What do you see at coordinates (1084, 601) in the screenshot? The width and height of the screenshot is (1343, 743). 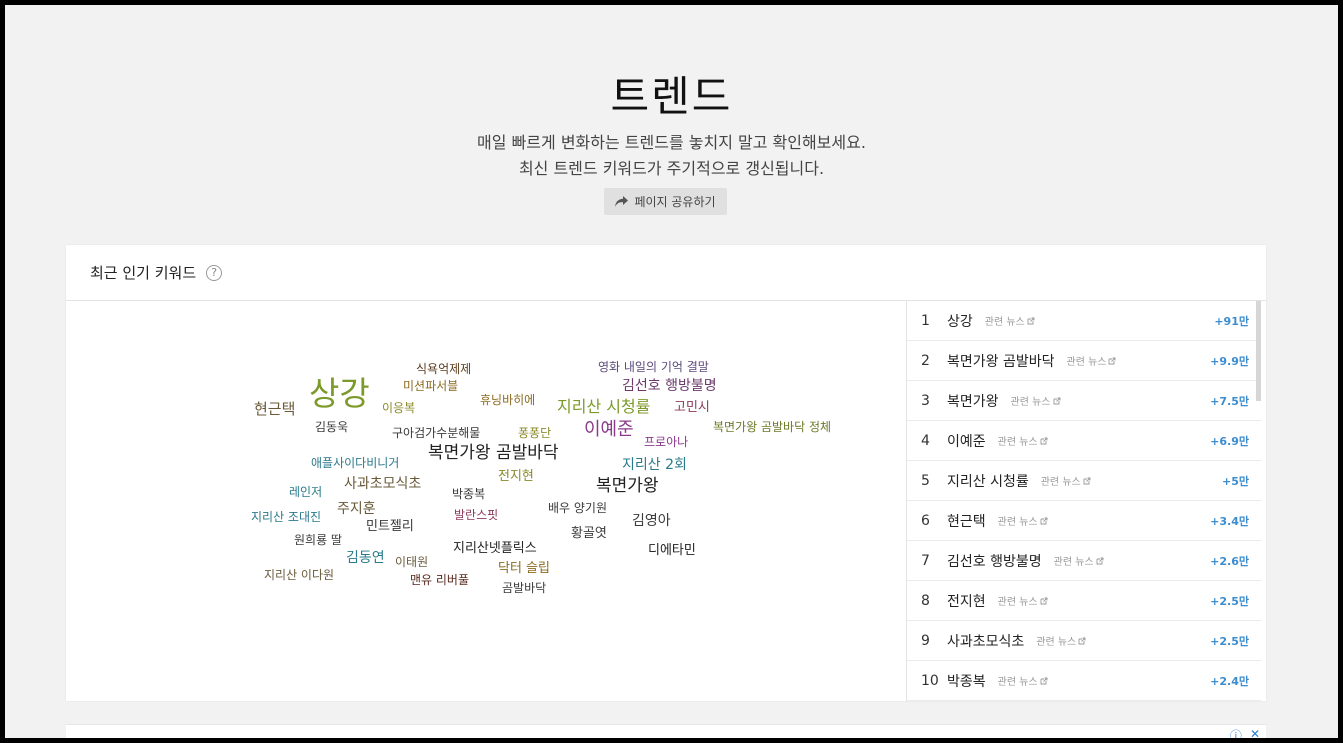 I see `ranking-row: 8 전지현 관련 뉴스 +2.5만` at bounding box center [1084, 601].